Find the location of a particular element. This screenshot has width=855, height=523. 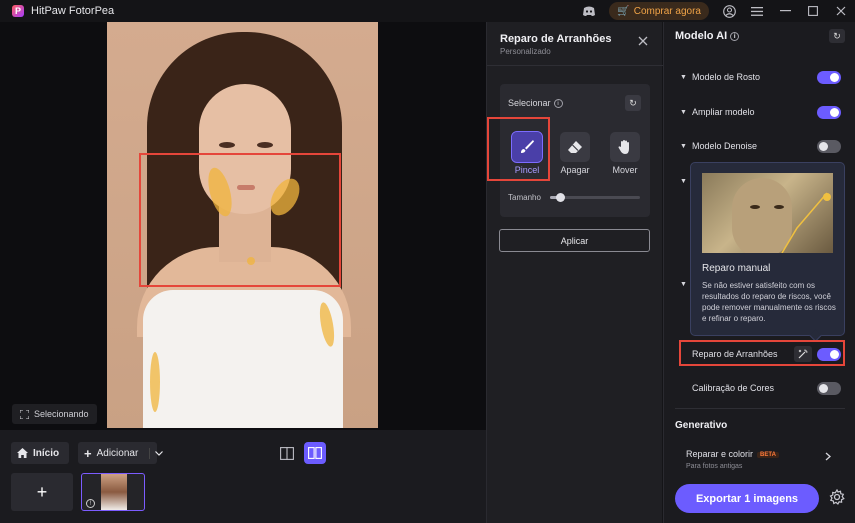

side-by-side-view-button is located at coordinates (315, 453).